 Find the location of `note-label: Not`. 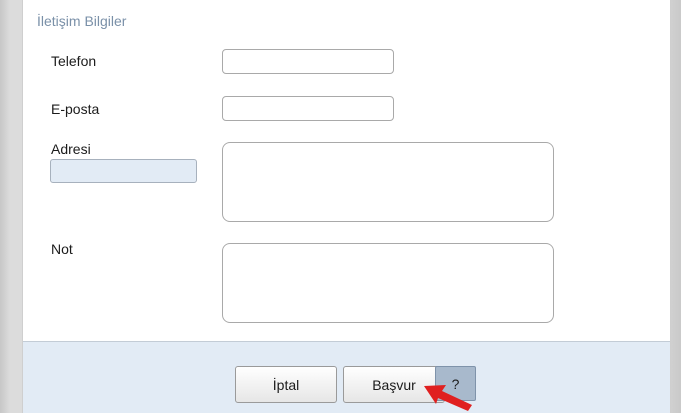

note-label: Not is located at coordinates (62, 249).